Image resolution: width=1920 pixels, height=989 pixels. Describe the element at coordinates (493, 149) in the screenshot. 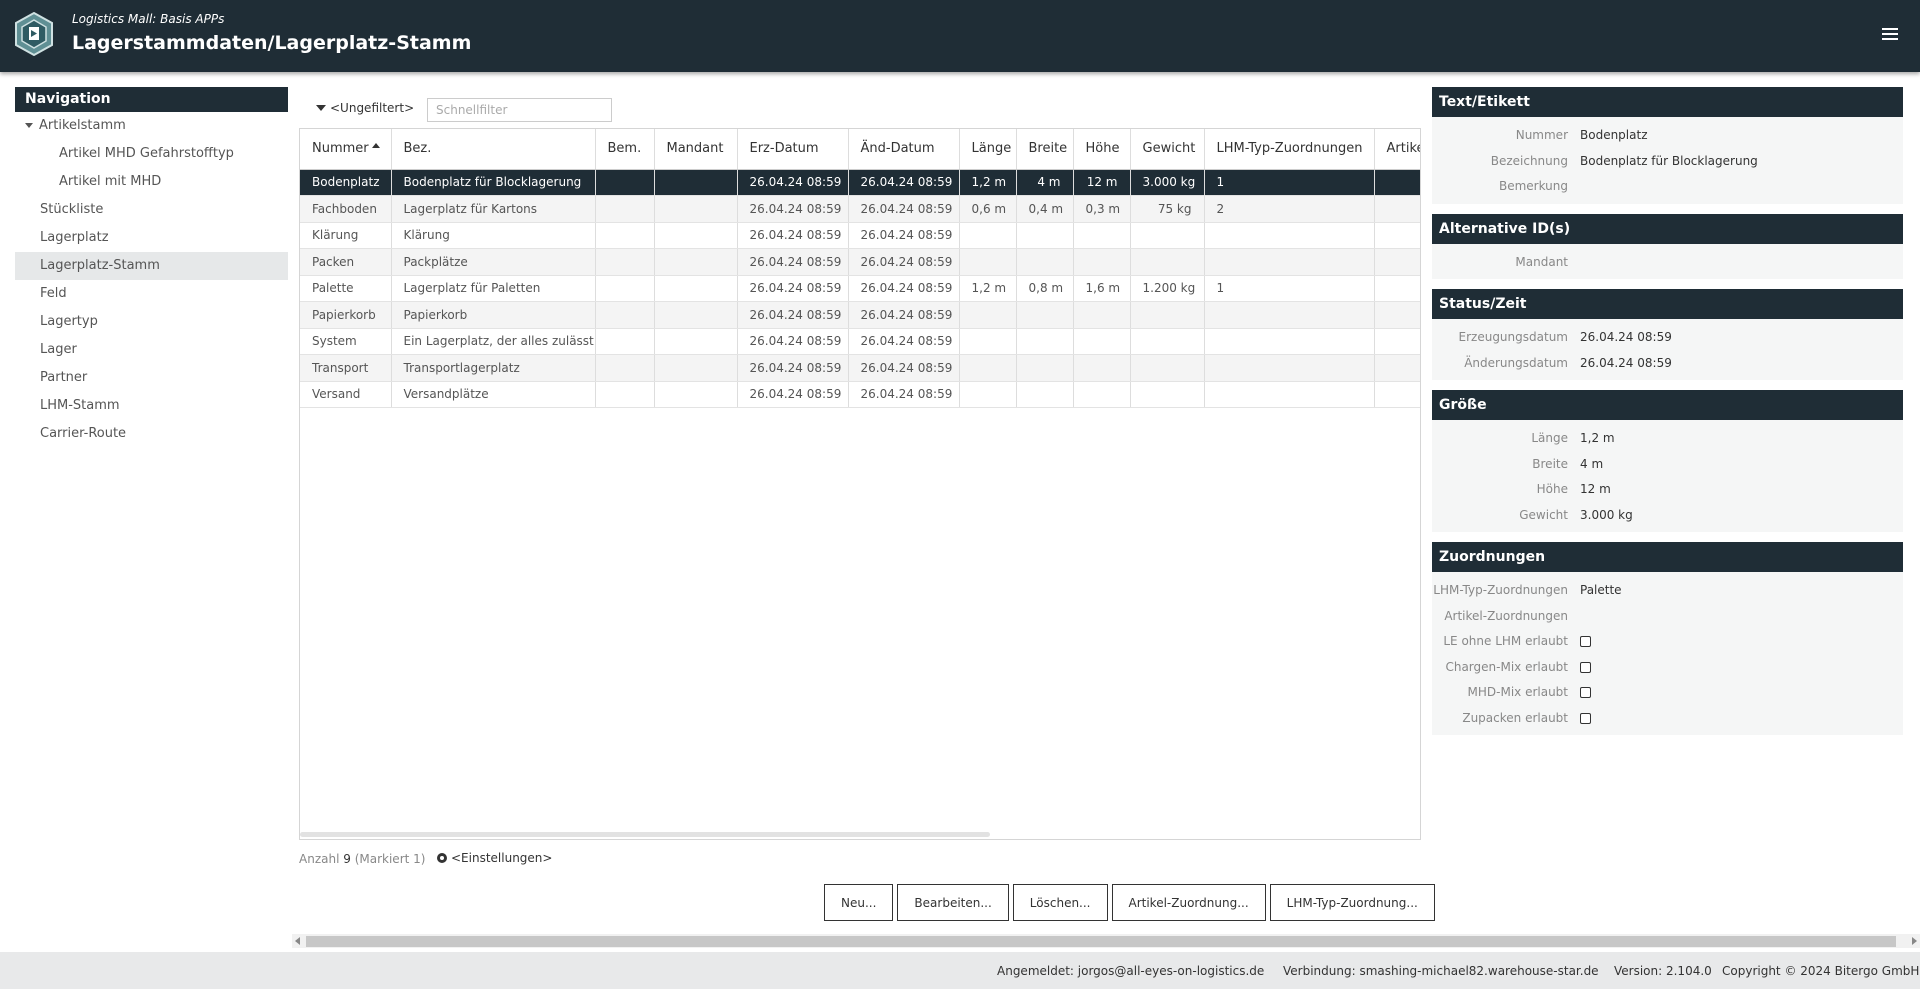

I see `column-header-bez: Bez.` at that location.